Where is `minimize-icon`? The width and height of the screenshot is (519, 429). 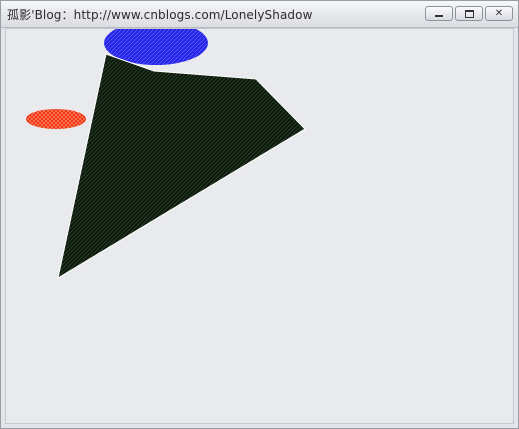
minimize-icon is located at coordinates (439, 16).